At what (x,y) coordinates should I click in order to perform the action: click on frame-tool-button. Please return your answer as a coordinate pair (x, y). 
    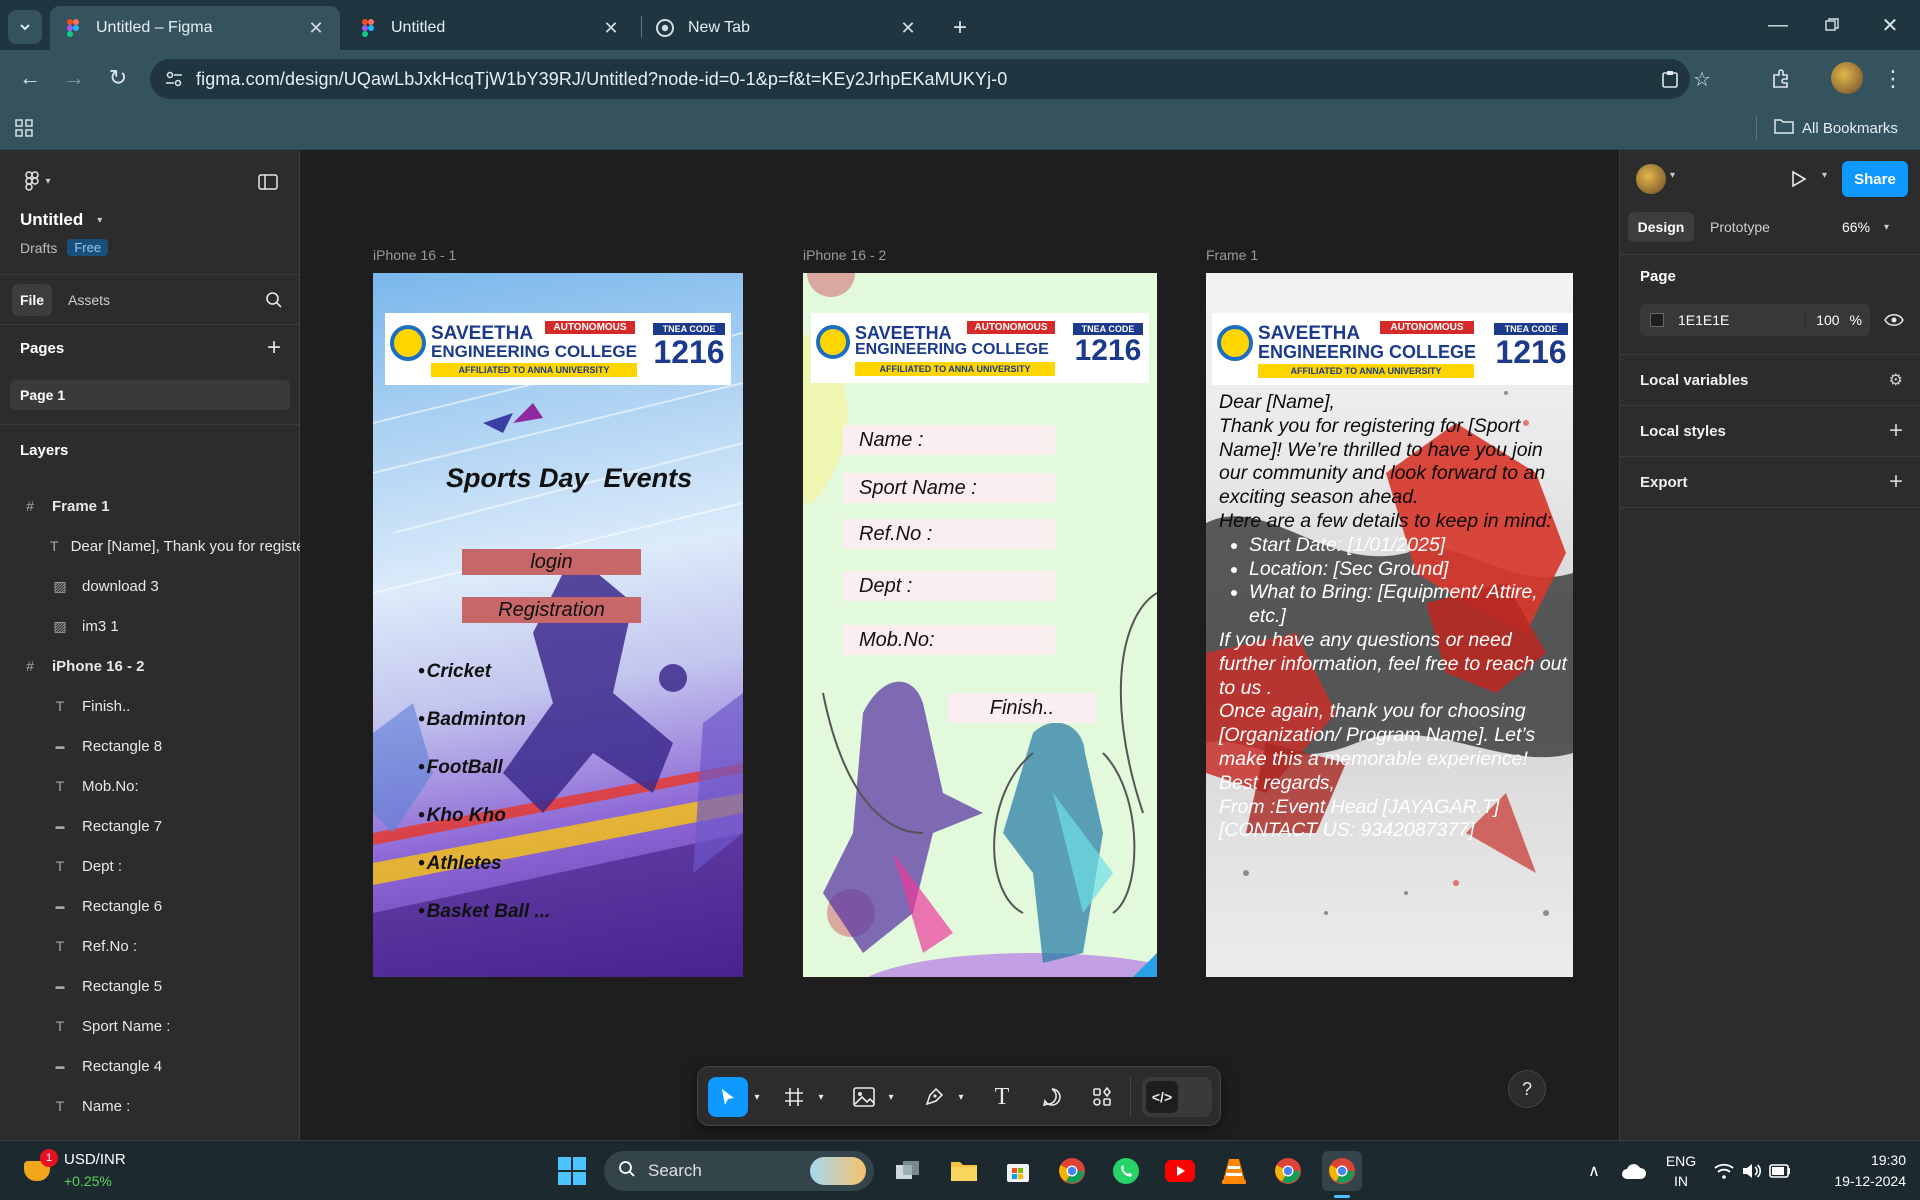
    Looking at the image, I should click on (794, 1097).